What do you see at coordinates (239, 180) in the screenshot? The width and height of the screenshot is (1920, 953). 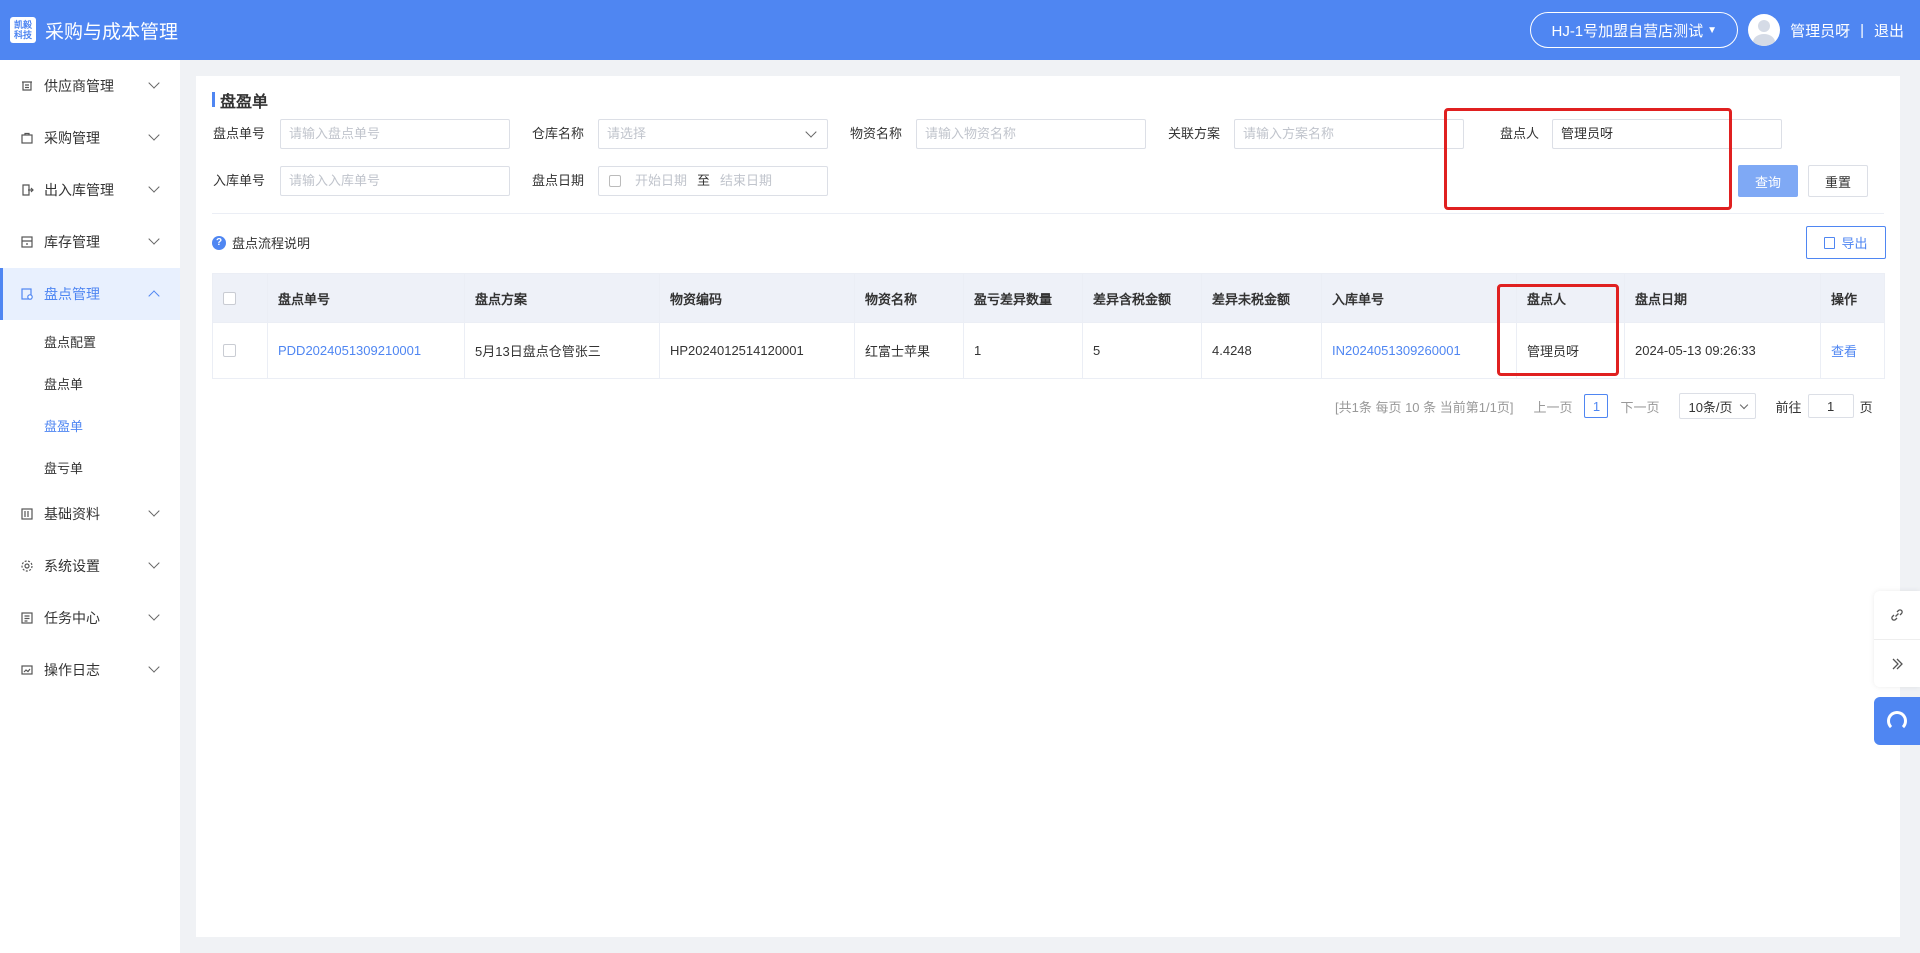 I see `inbound-no-label: 入库单号` at bounding box center [239, 180].